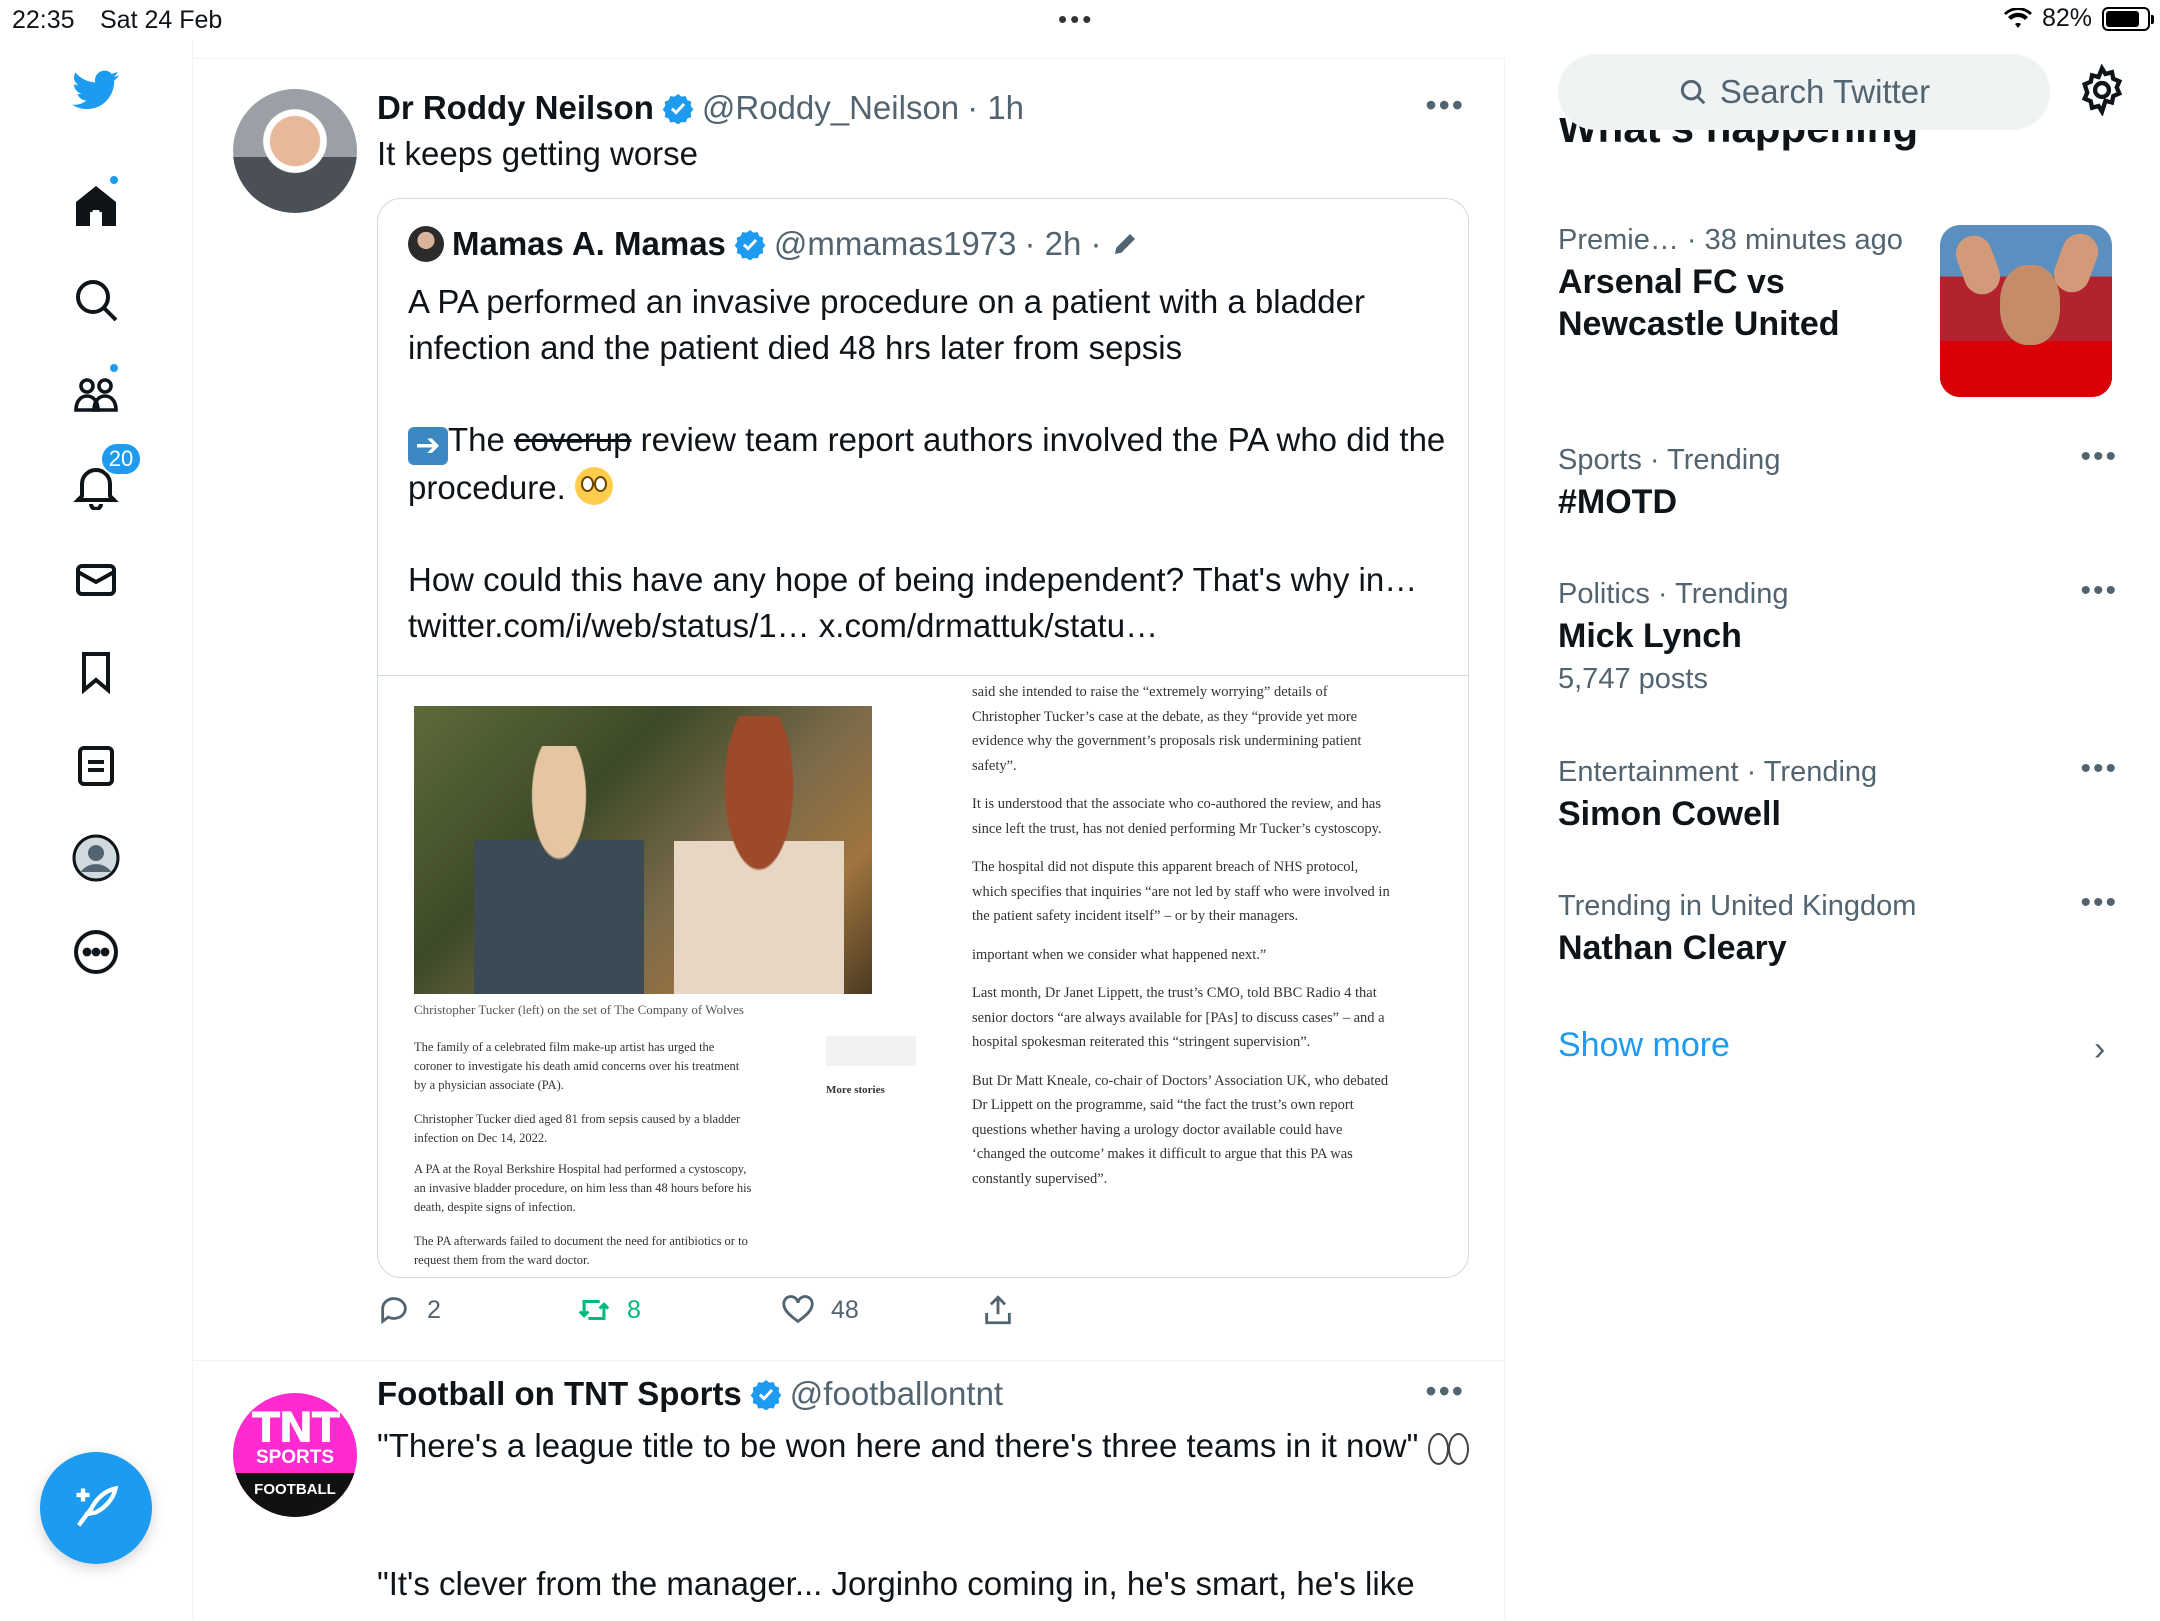 The image size is (2160, 1621). I want to click on nav-profile, so click(96, 858).